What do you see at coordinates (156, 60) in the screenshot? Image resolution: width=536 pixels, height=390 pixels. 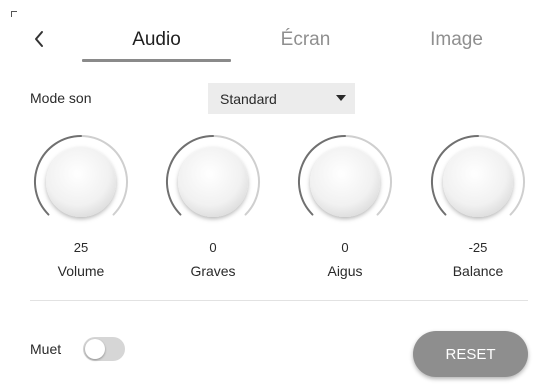 I see `active-tab-indicator` at bounding box center [156, 60].